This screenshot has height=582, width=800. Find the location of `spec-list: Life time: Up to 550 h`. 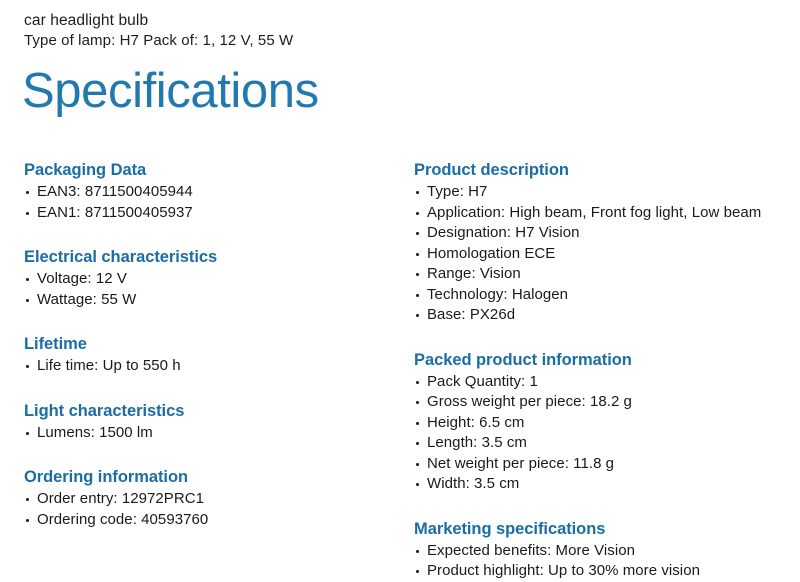

spec-list: Life time: Up to 550 h is located at coordinates (209, 366).